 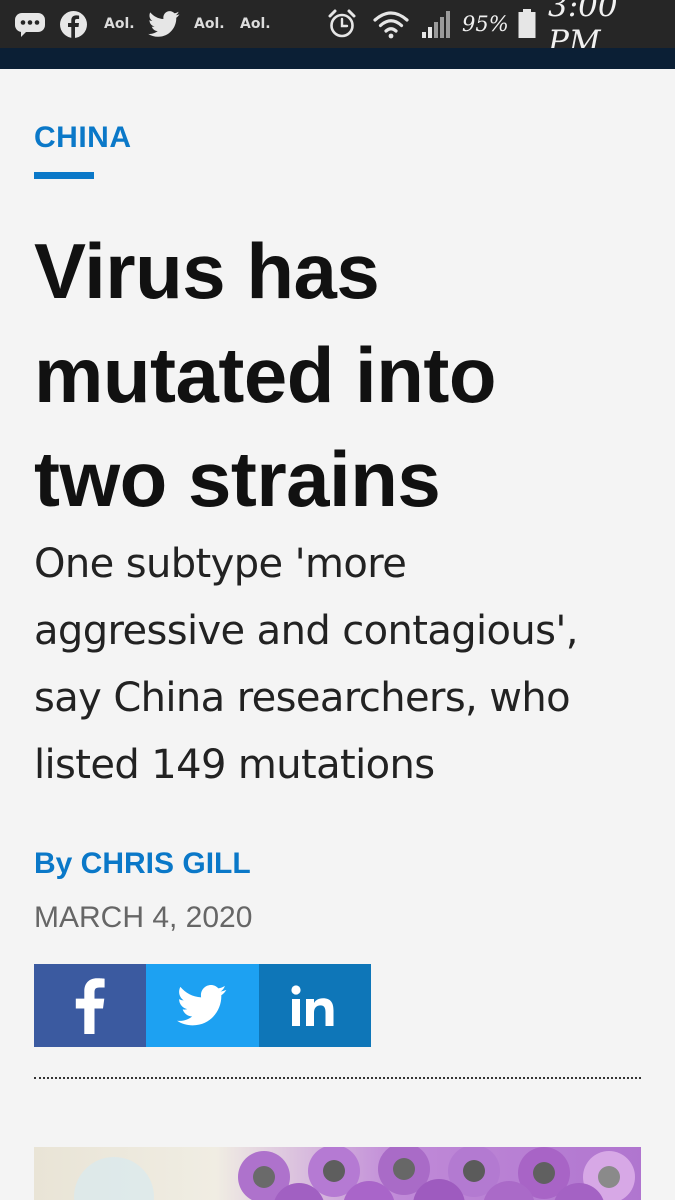 I want to click on publish-date: MARCH 4, 2020, so click(x=143, y=917).